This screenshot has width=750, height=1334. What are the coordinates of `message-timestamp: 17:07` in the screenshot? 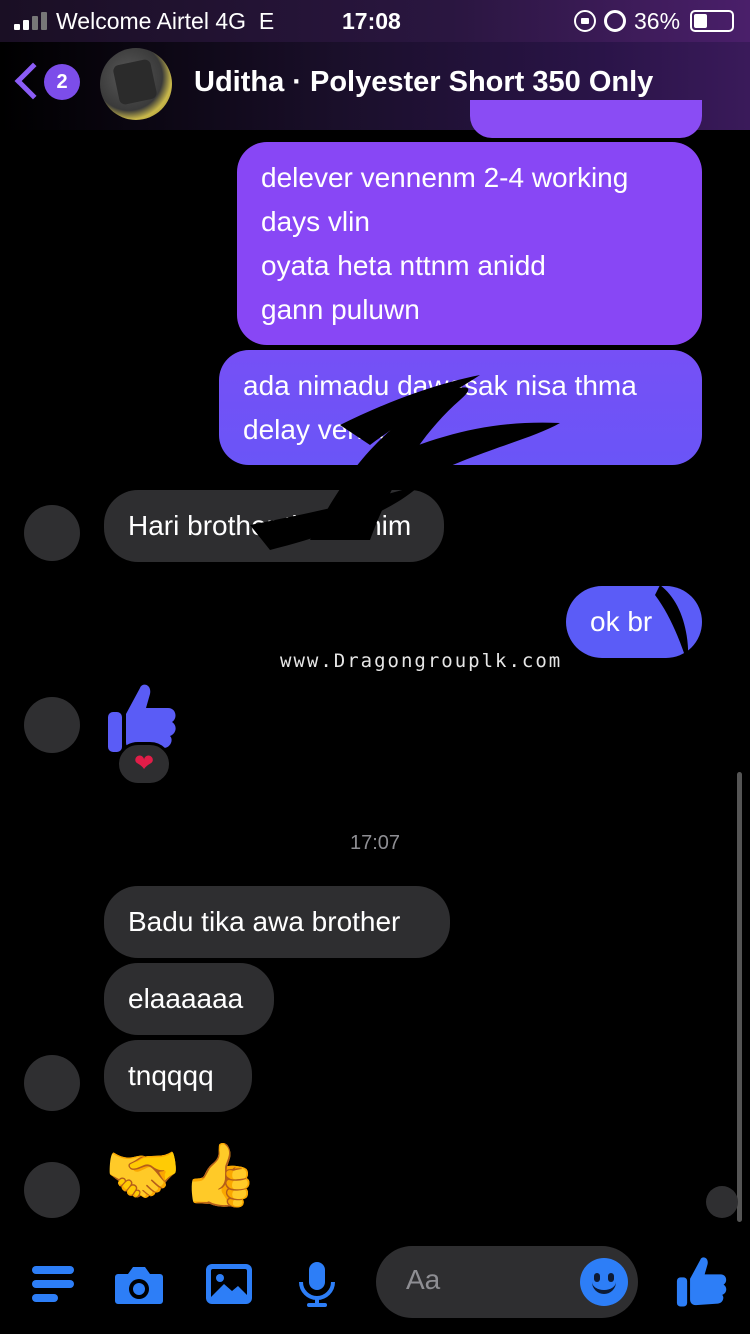 It's located at (375, 843).